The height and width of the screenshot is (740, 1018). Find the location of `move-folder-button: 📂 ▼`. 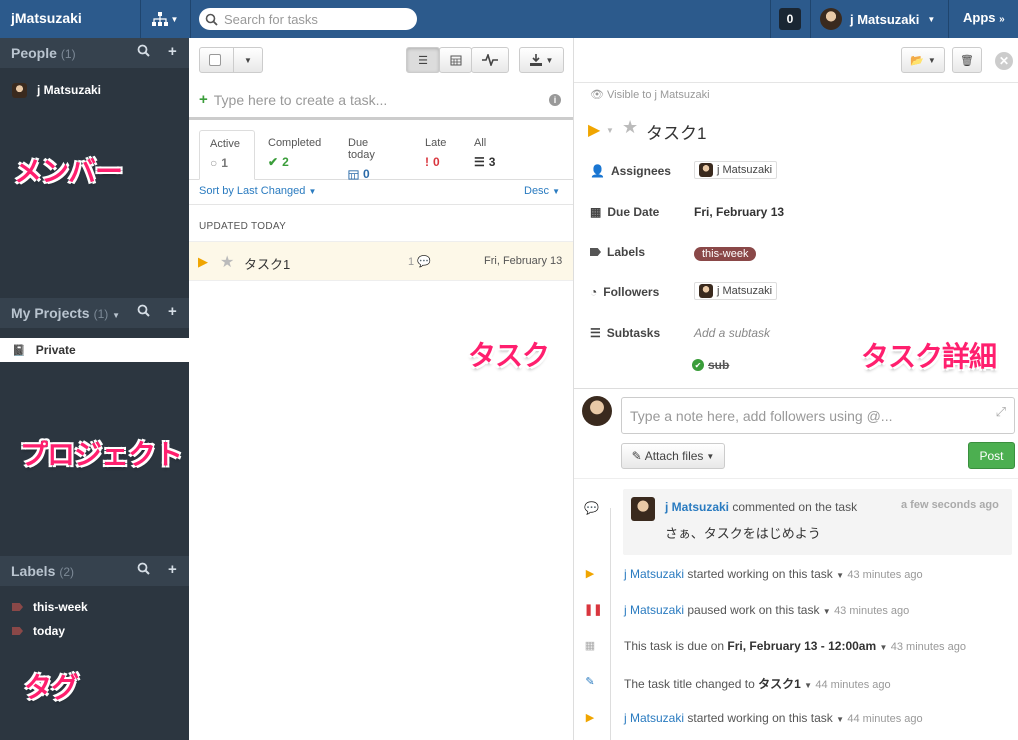

move-folder-button: 📂 ▼ is located at coordinates (923, 60).